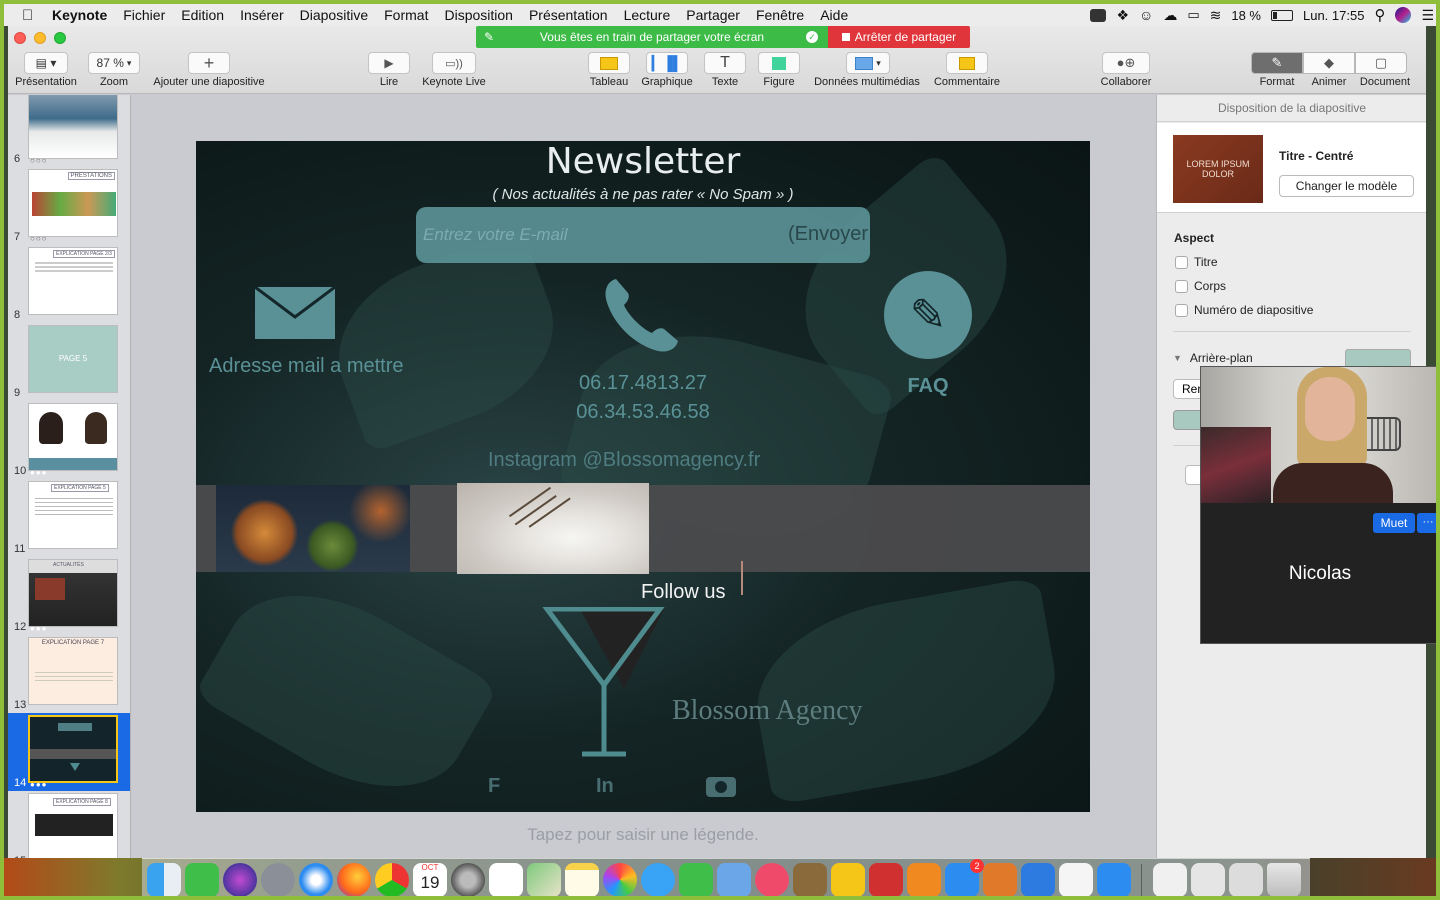 The image size is (1440, 900). I want to click on media-button: ▾, so click(868, 63).